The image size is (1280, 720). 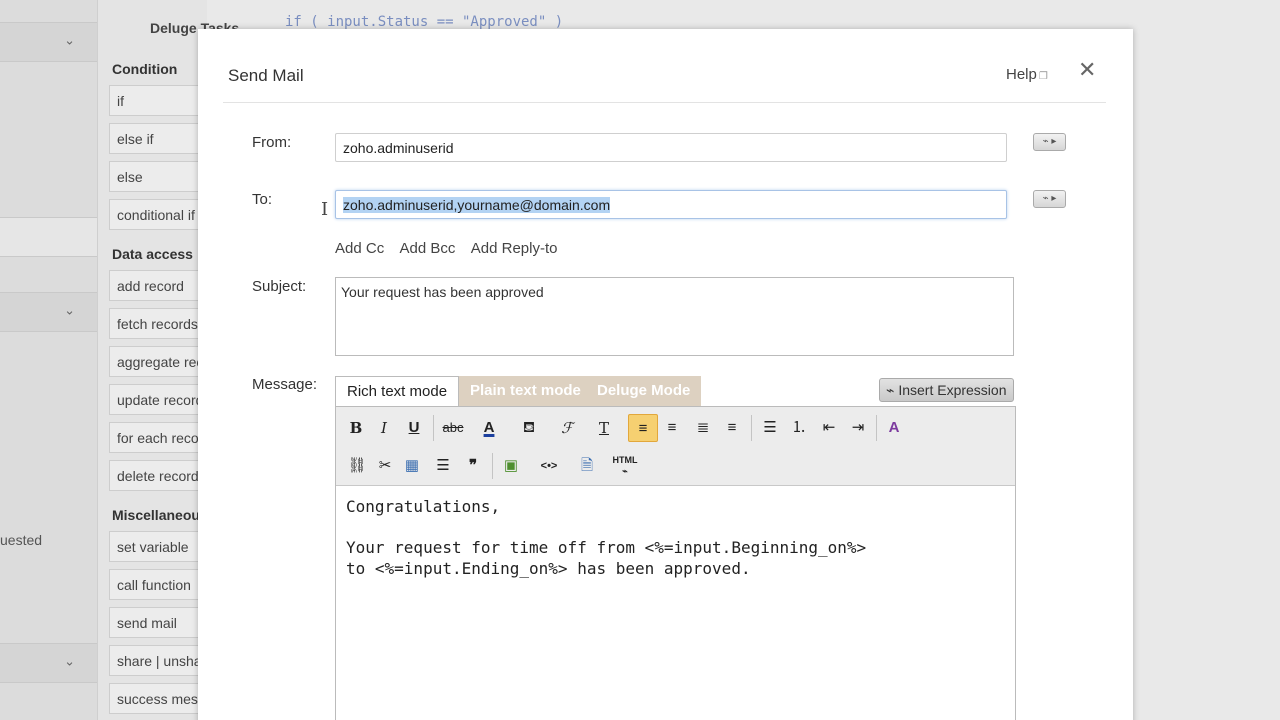 I want to click on link-icon: ⛓, so click(x=357, y=466).